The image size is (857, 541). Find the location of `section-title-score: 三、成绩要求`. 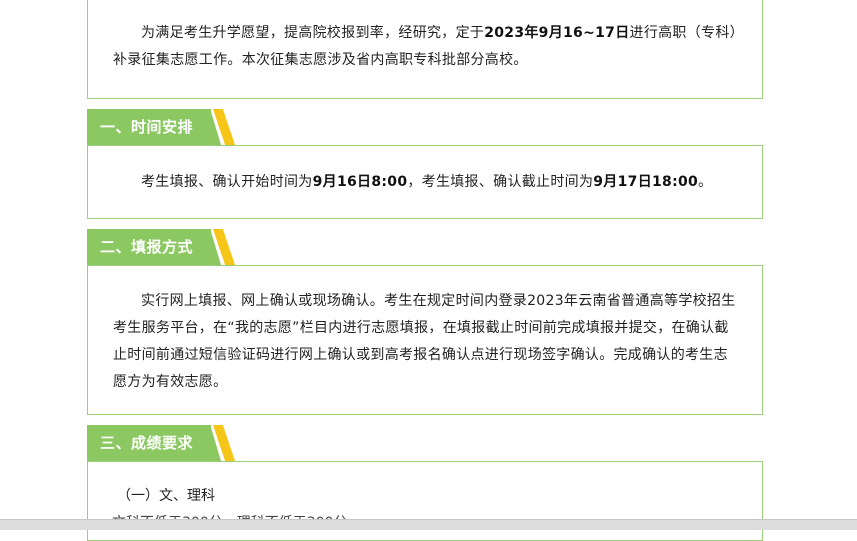

section-title-score: 三、成绩要求 is located at coordinates (147, 443).